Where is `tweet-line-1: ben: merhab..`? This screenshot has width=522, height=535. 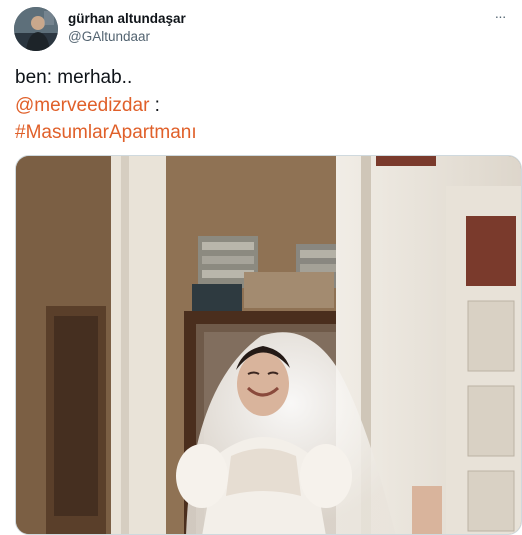
tweet-line-1: ben: merhab.. is located at coordinates (74, 77).